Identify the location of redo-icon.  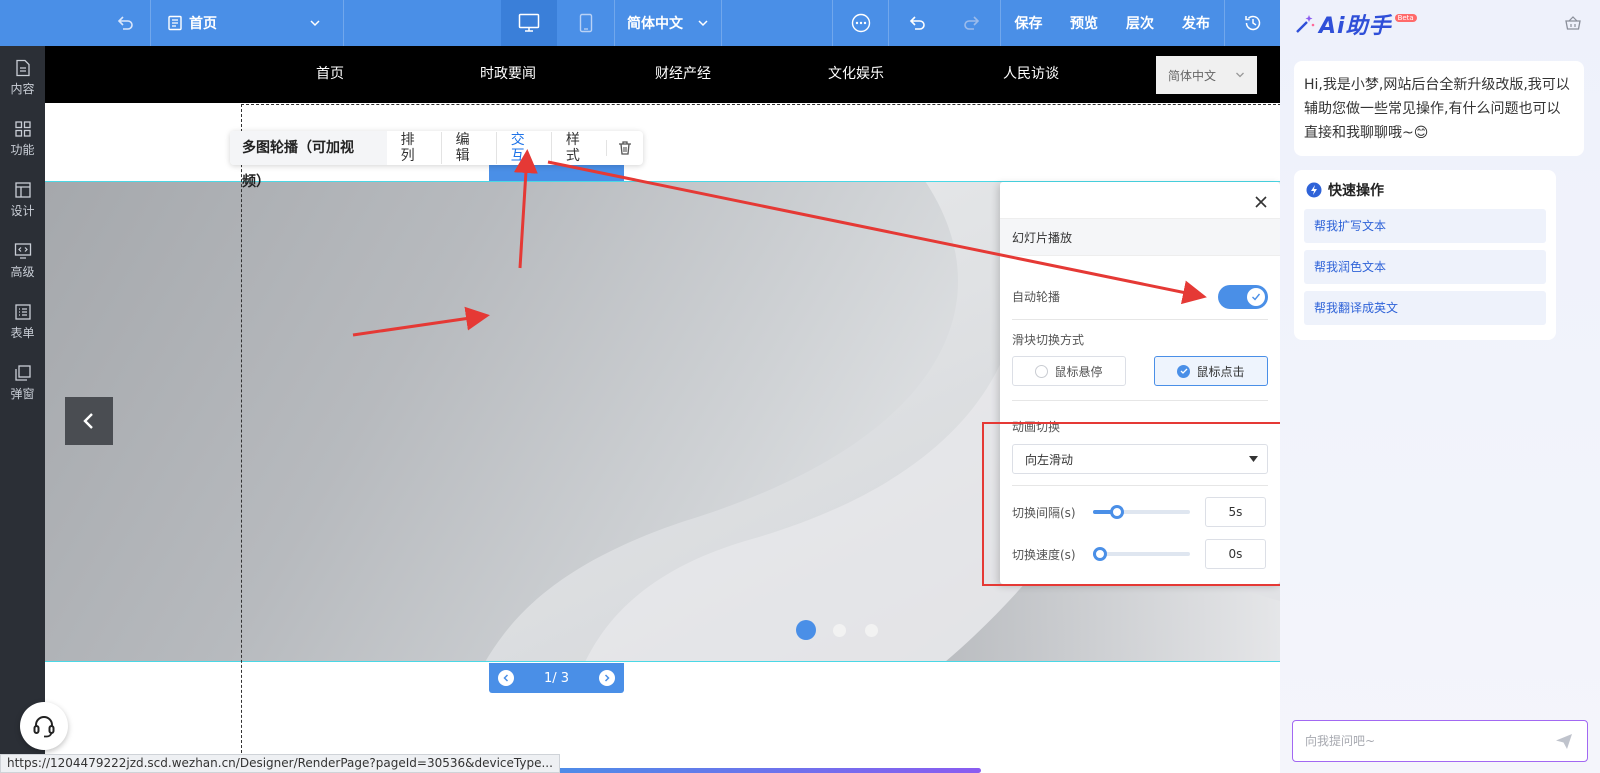
(972, 23).